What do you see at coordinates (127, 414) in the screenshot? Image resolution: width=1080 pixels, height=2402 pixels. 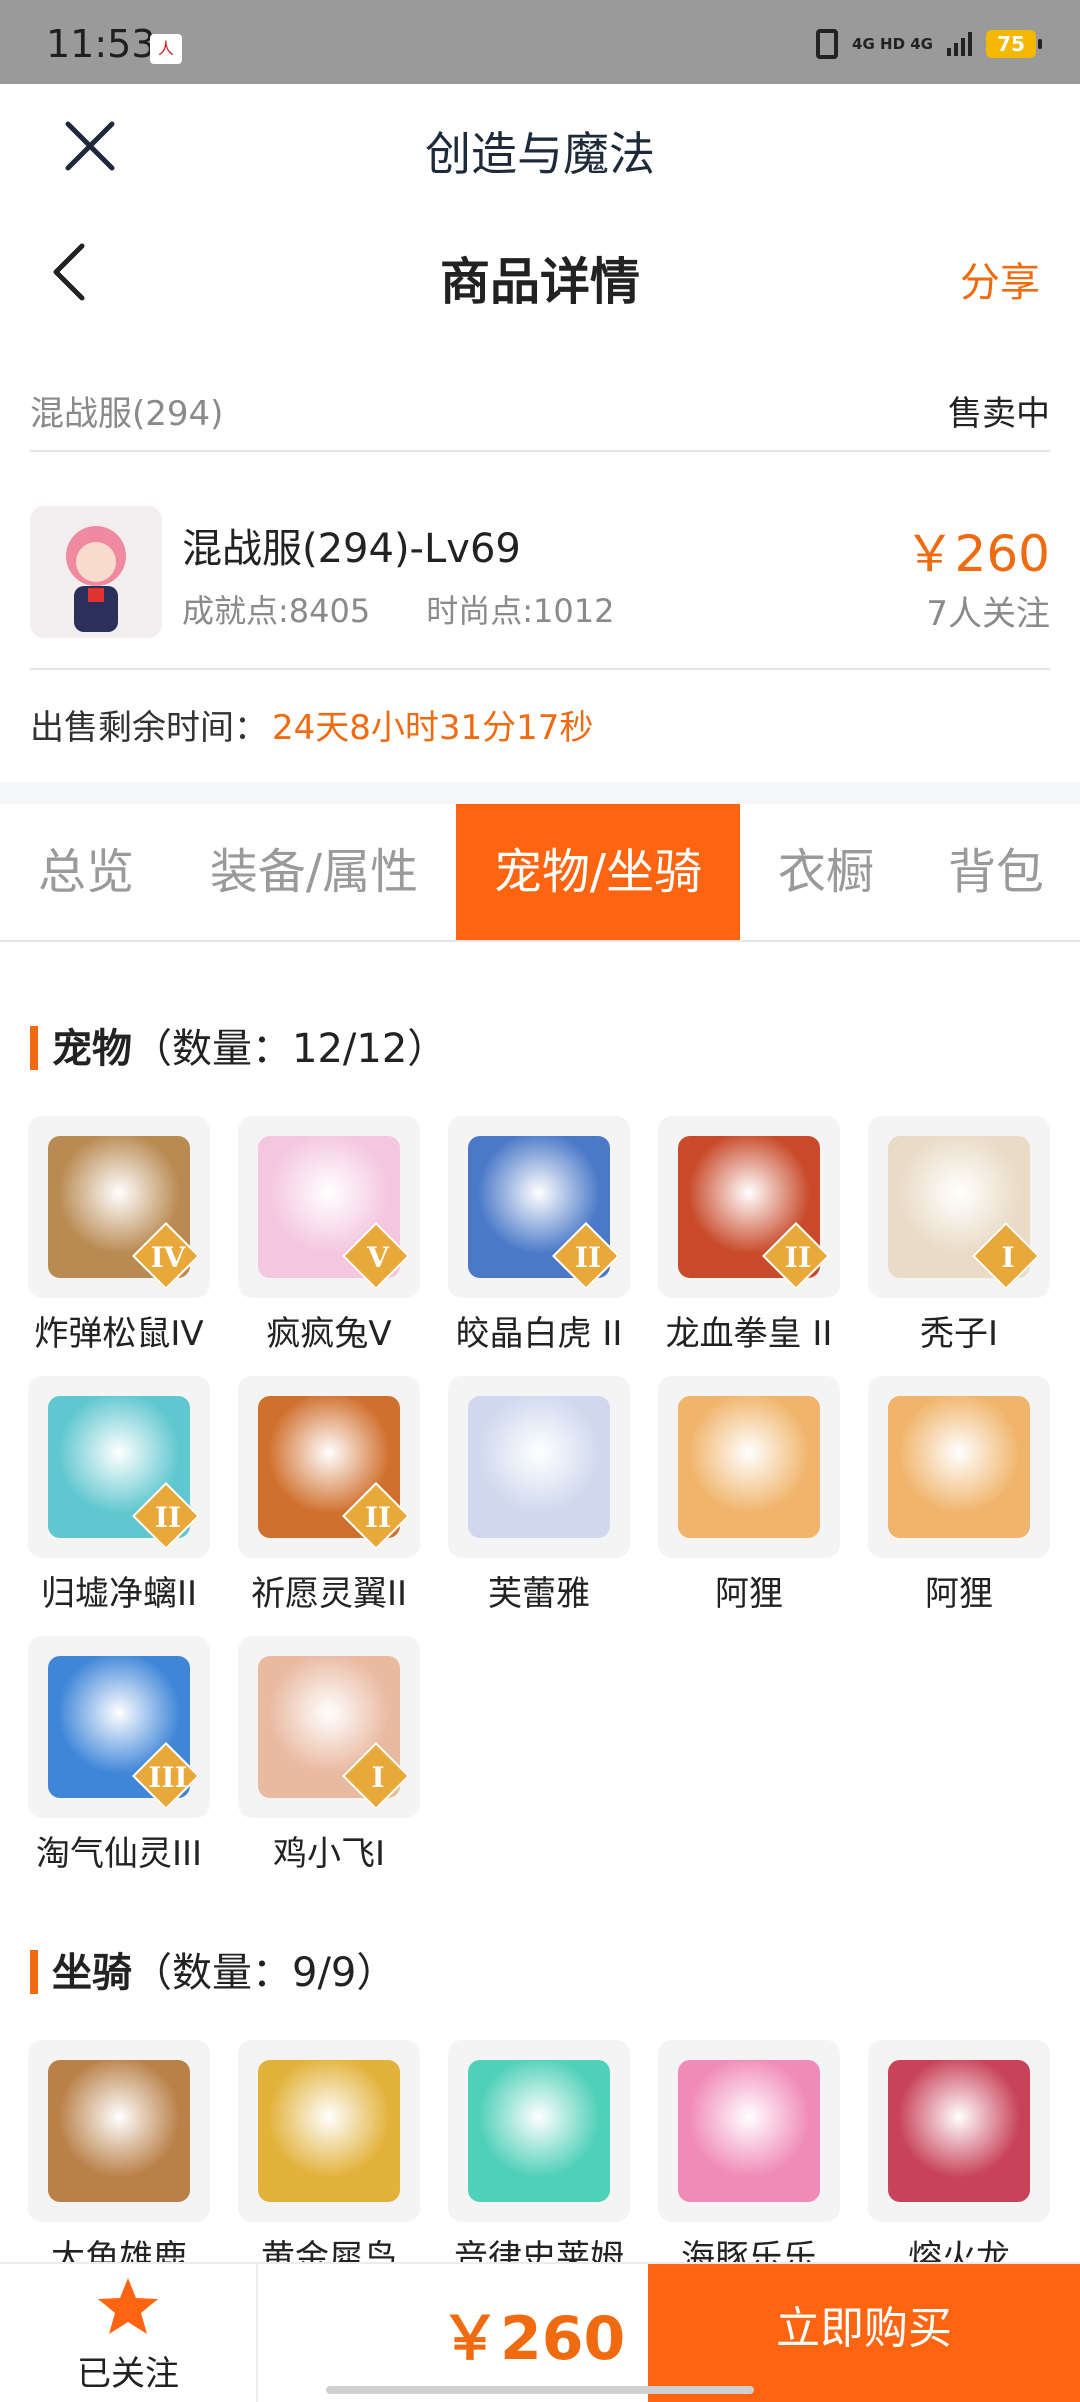 I see `server-name: 混战服(294)` at bounding box center [127, 414].